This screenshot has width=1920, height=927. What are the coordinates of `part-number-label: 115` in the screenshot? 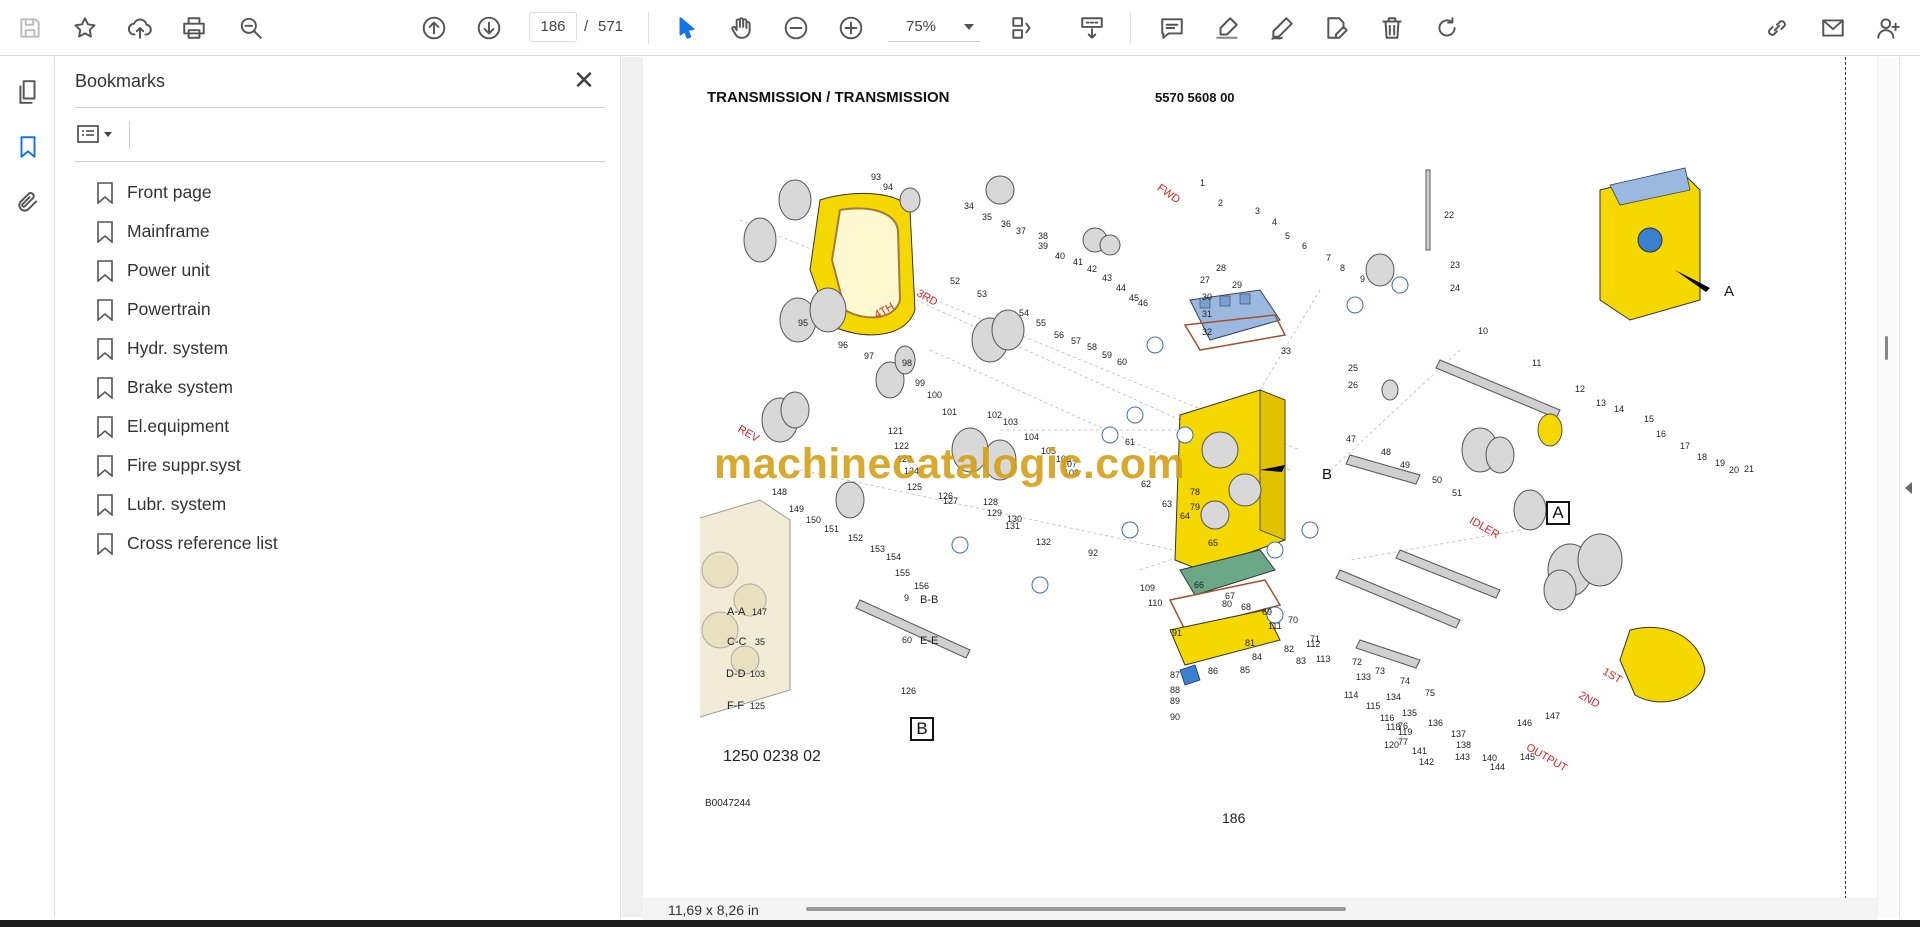 It's located at (1373, 706).